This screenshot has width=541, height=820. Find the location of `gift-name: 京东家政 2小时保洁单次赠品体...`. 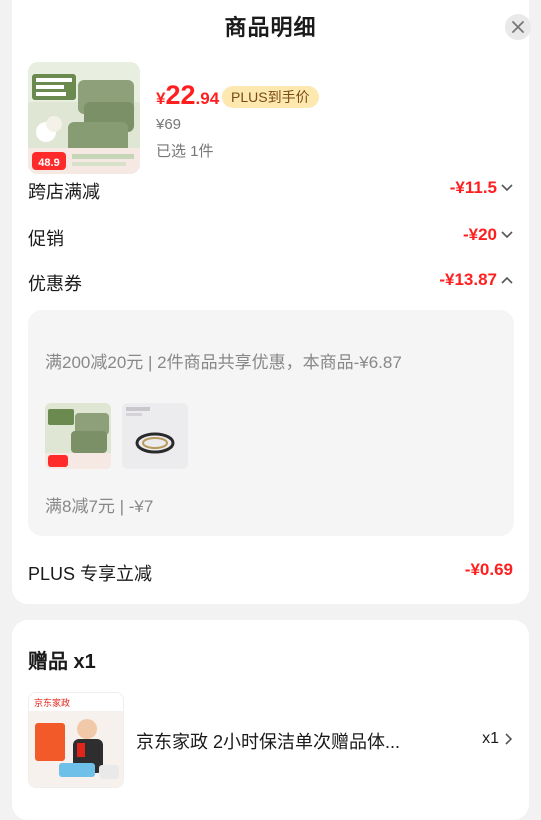

gift-name: 京东家政 2小时保洁单次赠品体... is located at coordinates (286, 741).